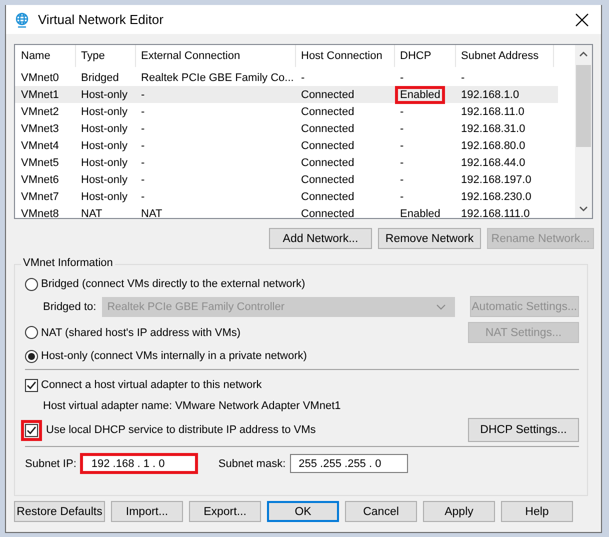  Describe the element at coordinates (286, 162) in the screenshot. I see `table-row: VMnet5 Host-only - Connected - 192.168.44.0` at that location.